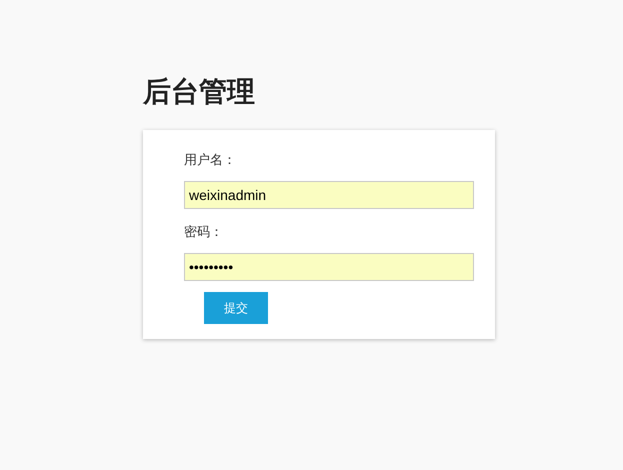 The height and width of the screenshot is (470, 623). What do you see at coordinates (203, 232) in the screenshot?
I see `field-label: 密码：` at bounding box center [203, 232].